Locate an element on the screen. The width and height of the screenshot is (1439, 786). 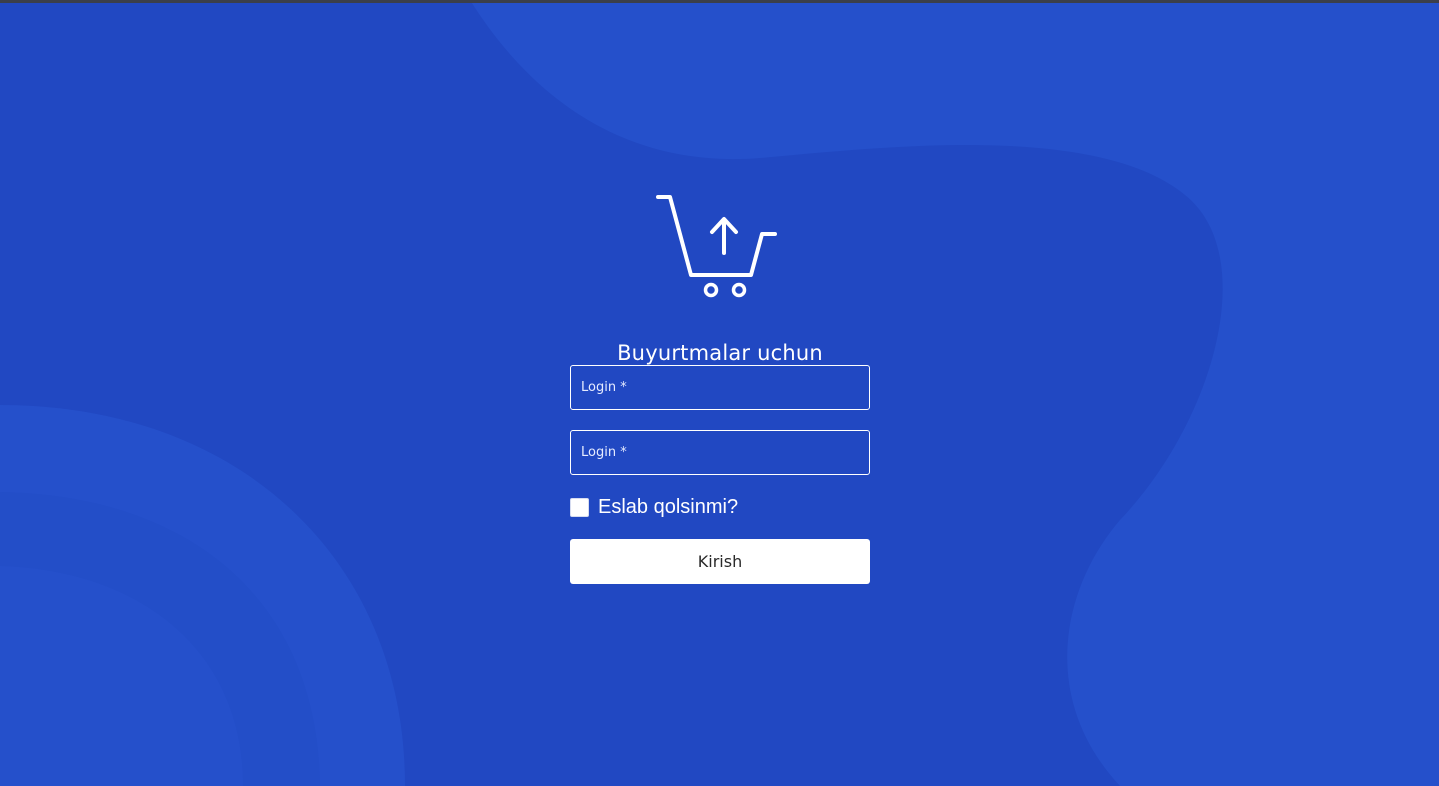
shopping-cart-upload-icon is located at coordinates (716, 246).